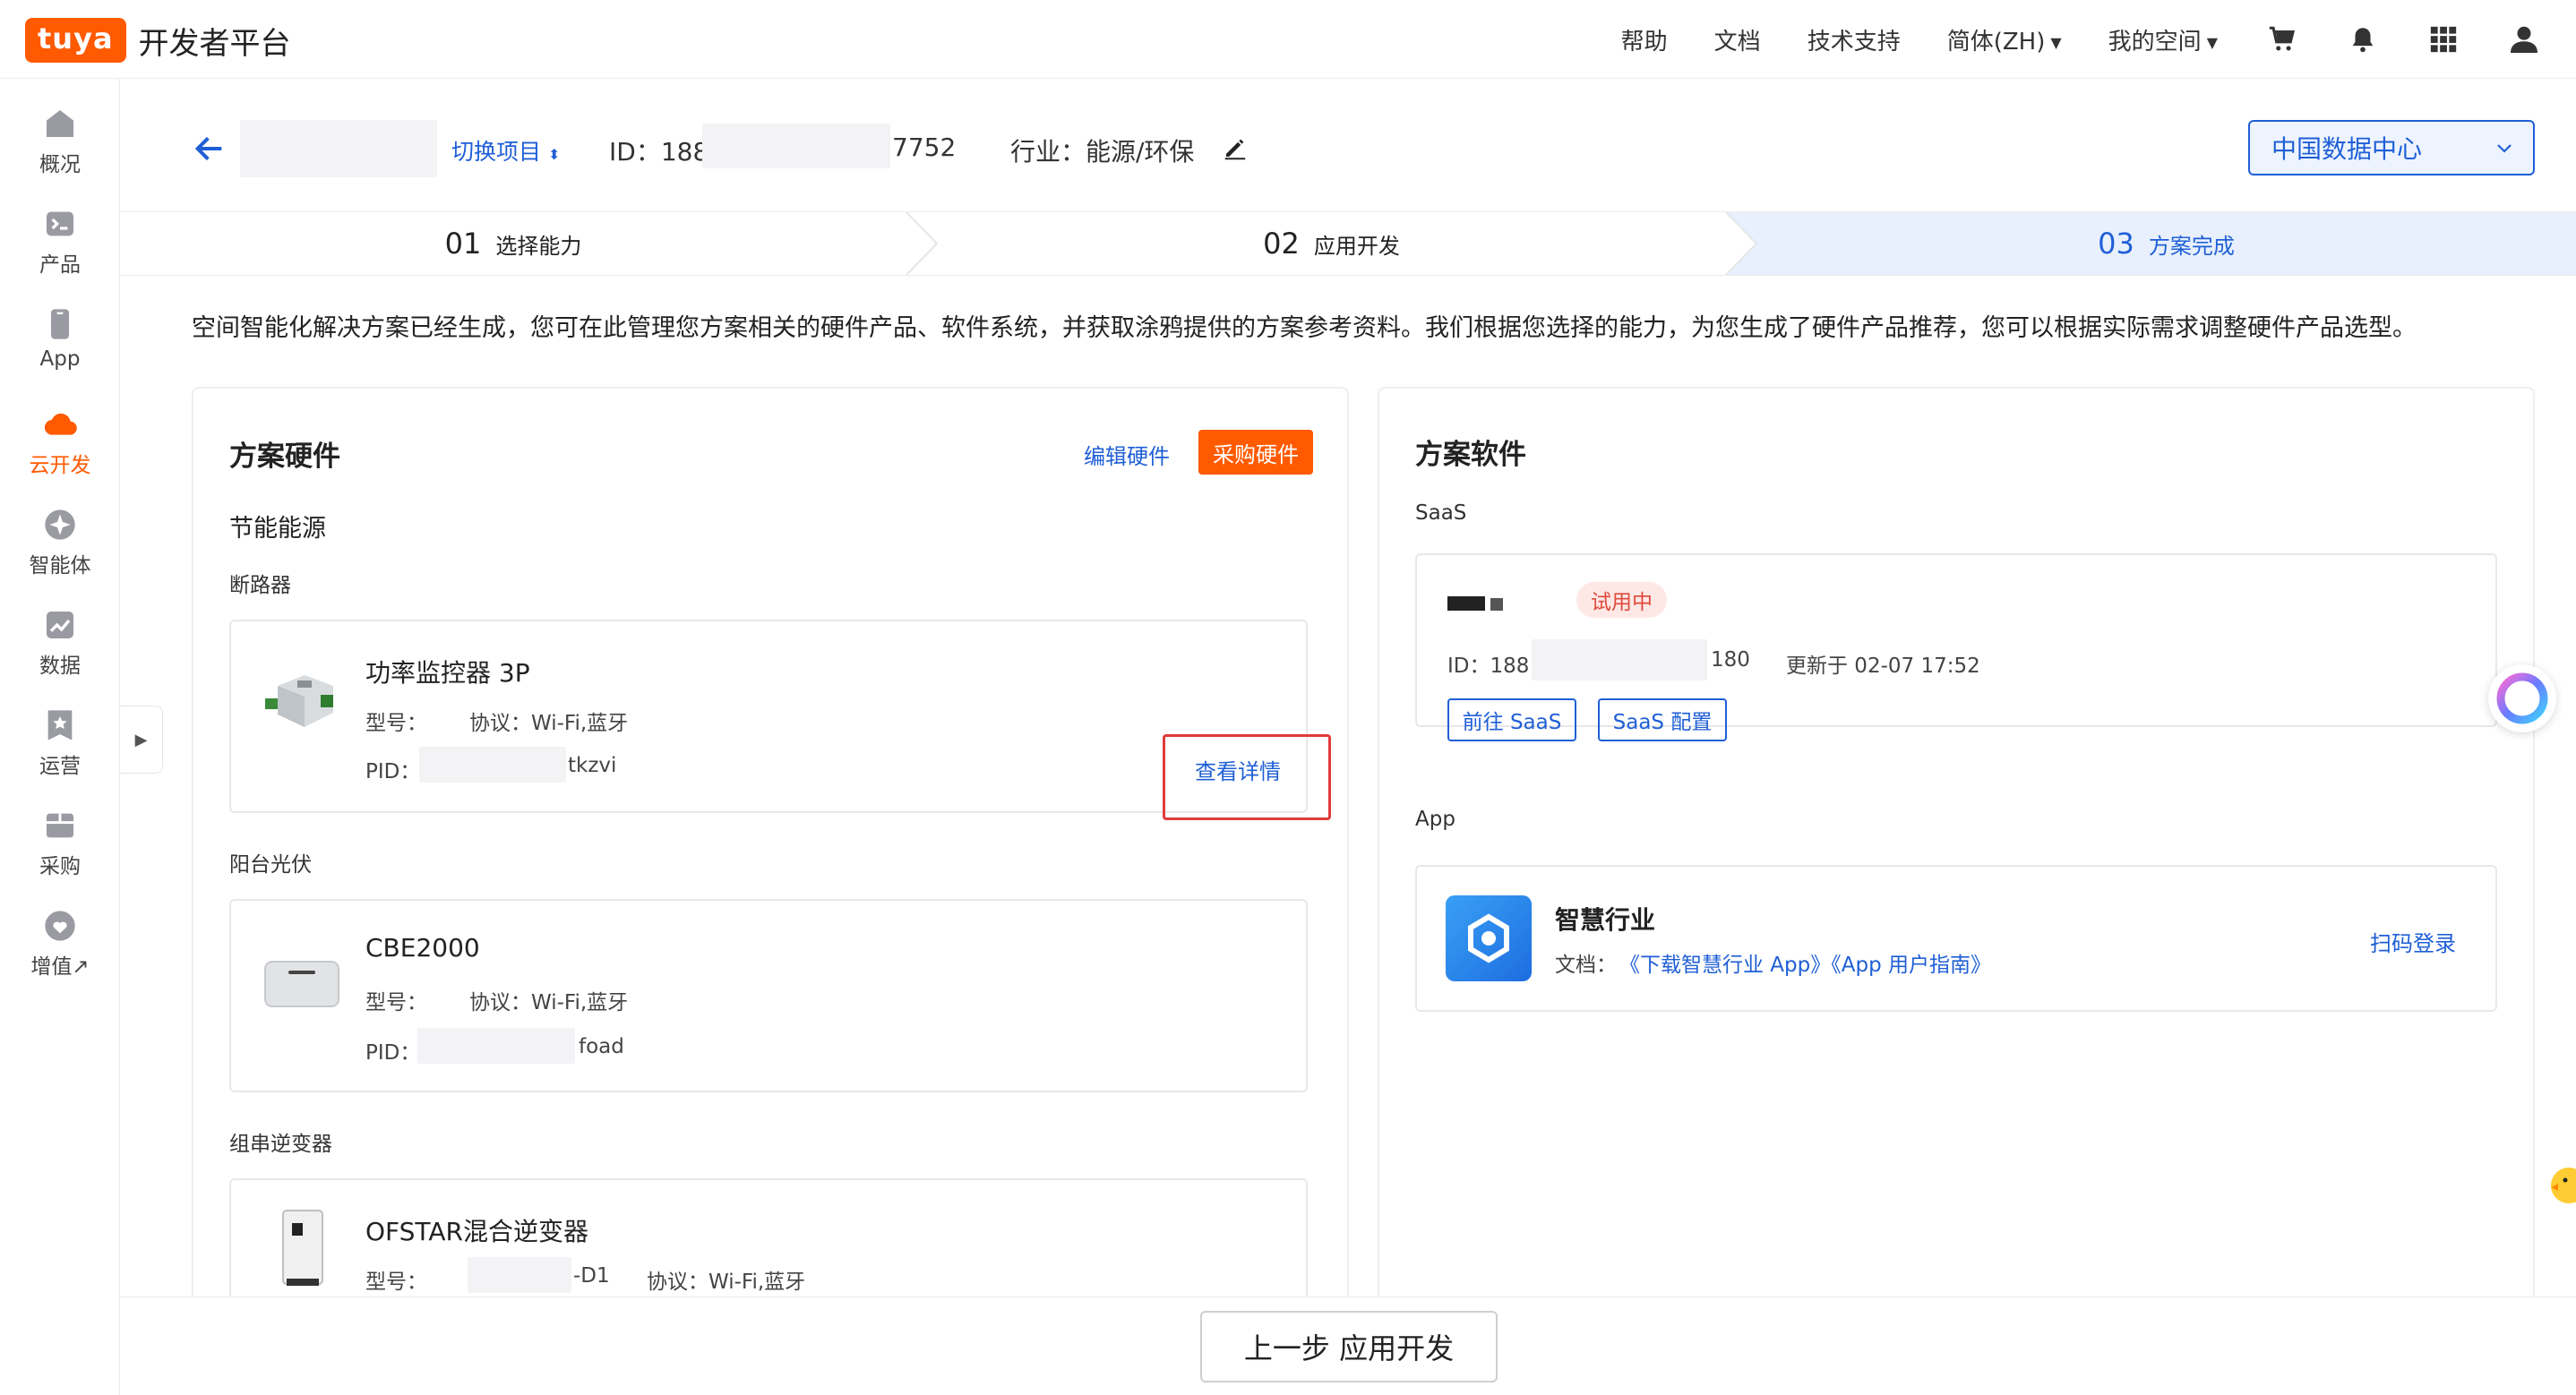 Image resolution: width=2576 pixels, height=1395 pixels. Describe the element at coordinates (1435, 819) in the screenshot. I see `app-section-title: App` at that location.